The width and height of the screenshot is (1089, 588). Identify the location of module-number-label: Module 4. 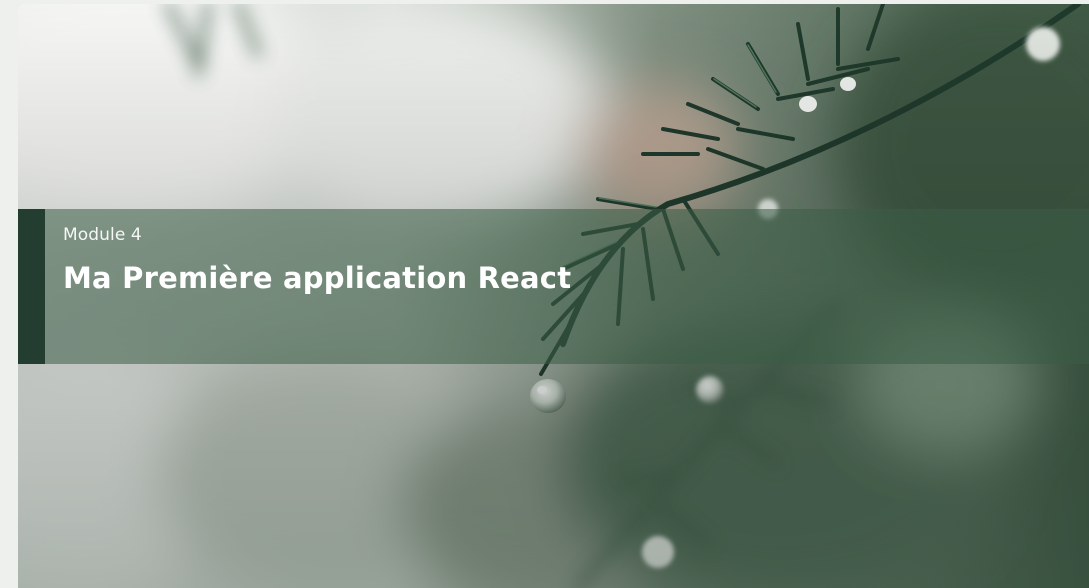
(102, 235).